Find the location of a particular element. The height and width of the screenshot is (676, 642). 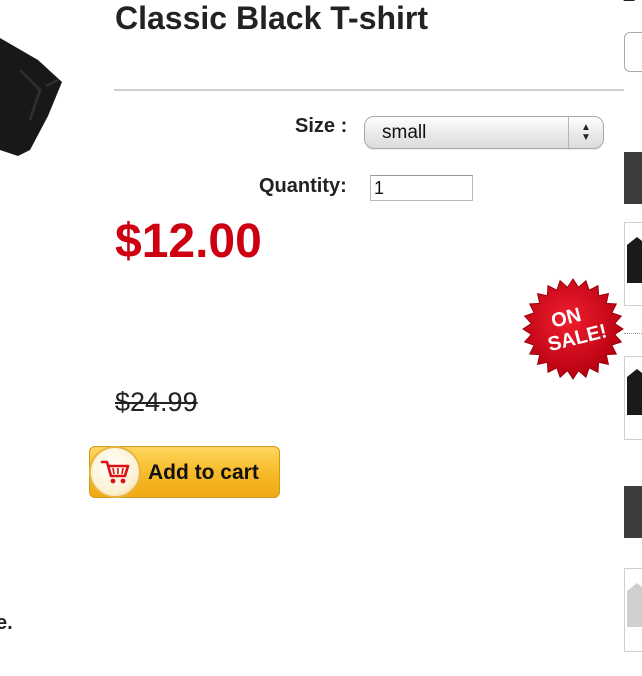

sidebar-heading-text: E is located at coordinates (628, 3).